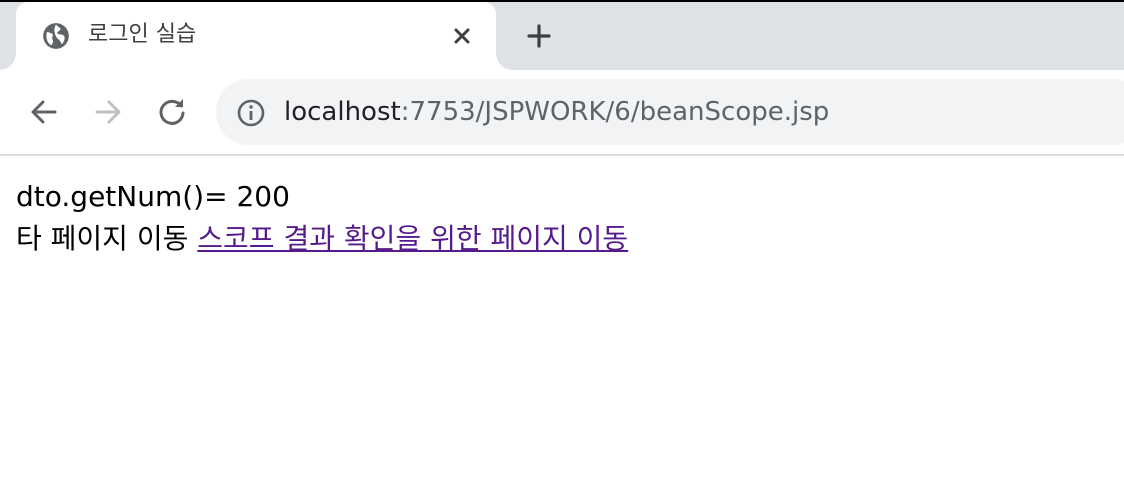  Describe the element at coordinates (142, 34) in the screenshot. I see `tab-title: 로그인 실습` at that location.